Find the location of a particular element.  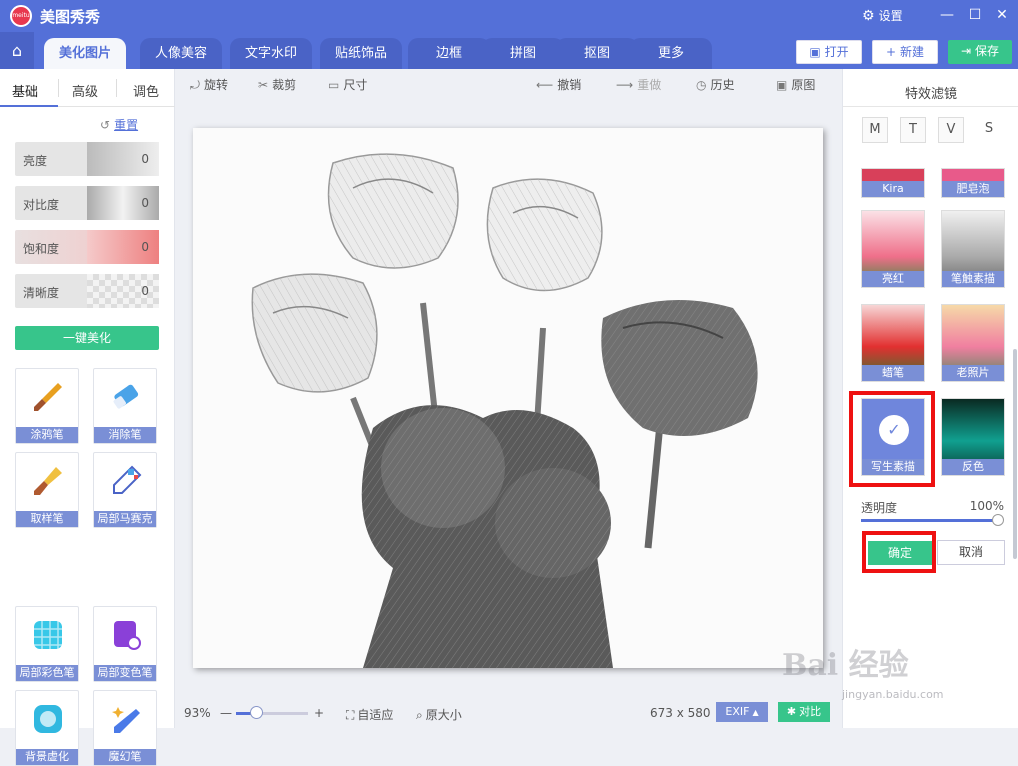

tab-frames: 边框 is located at coordinates (449, 53).